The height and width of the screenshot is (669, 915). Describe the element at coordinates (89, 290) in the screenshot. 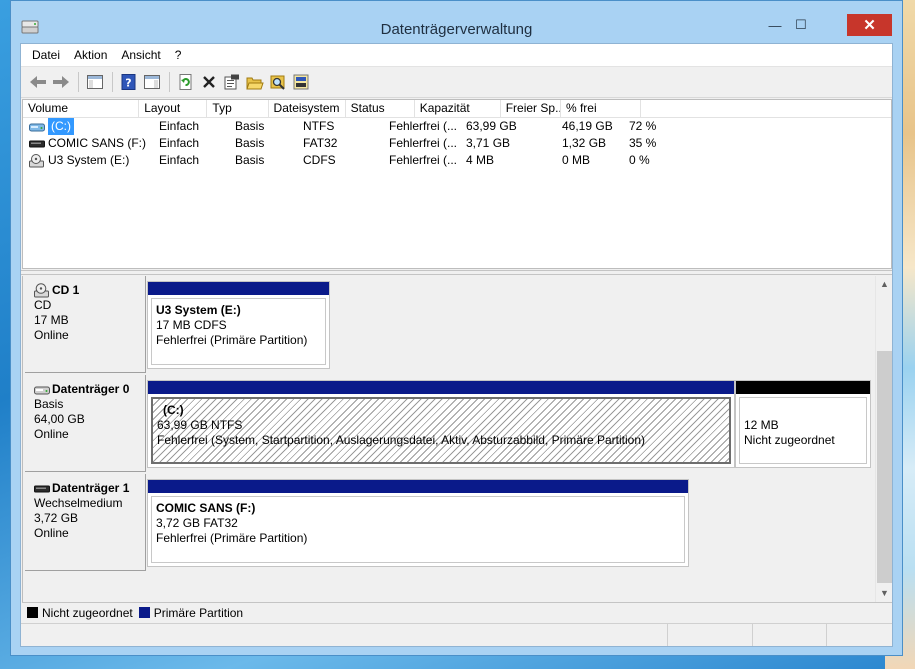

I see `disk-title: CD 1` at that location.